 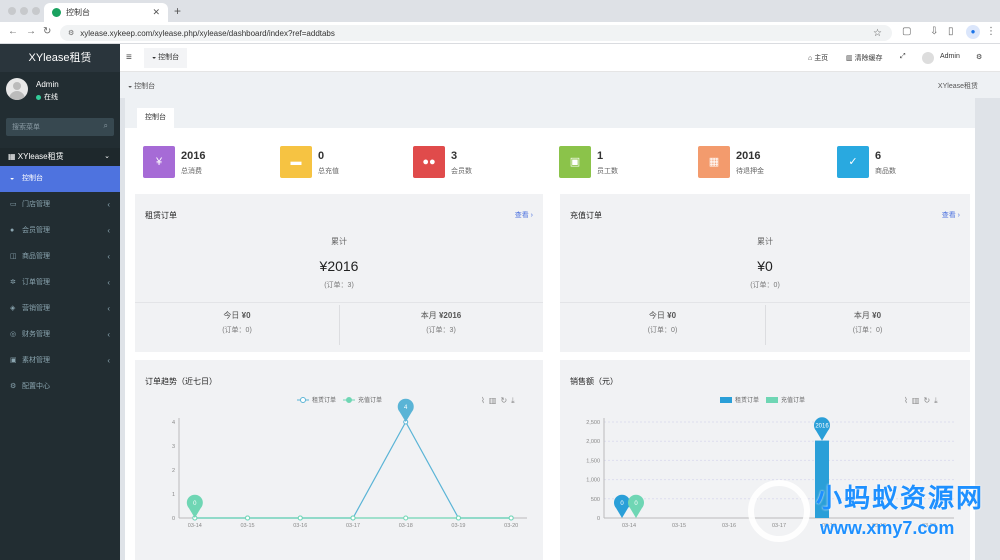 What do you see at coordinates (328, 171) in the screenshot?
I see `stat-label: 总充值` at bounding box center [328, 171].